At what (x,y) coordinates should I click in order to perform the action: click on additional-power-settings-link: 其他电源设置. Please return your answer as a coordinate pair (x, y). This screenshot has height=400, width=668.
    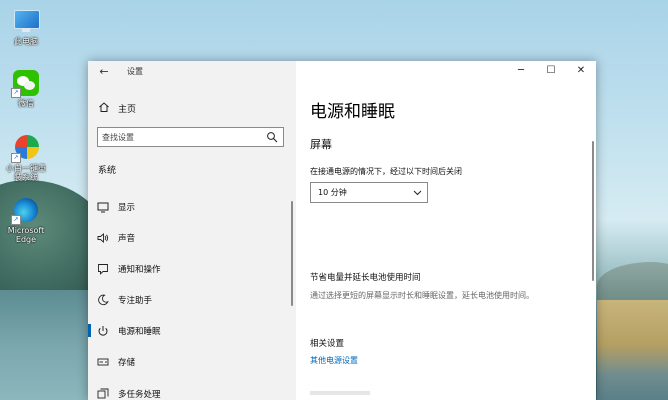
    Looking at the image, I should click on (334, 360).